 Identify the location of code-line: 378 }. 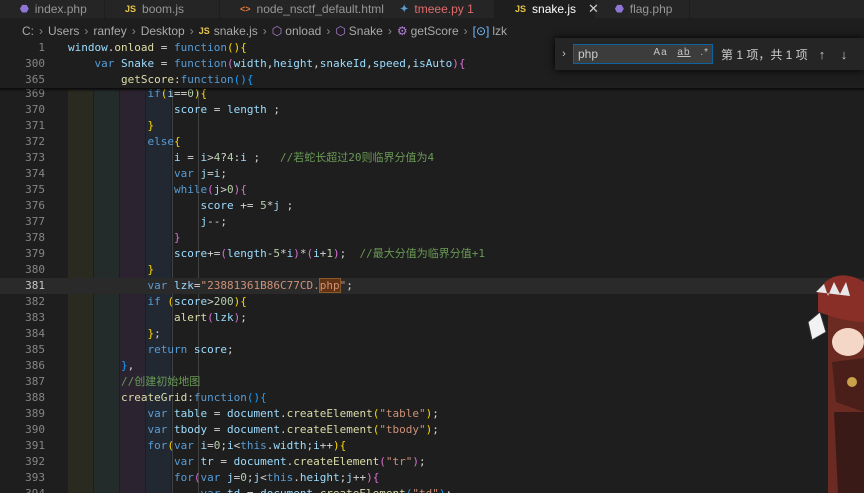
(432, 238).